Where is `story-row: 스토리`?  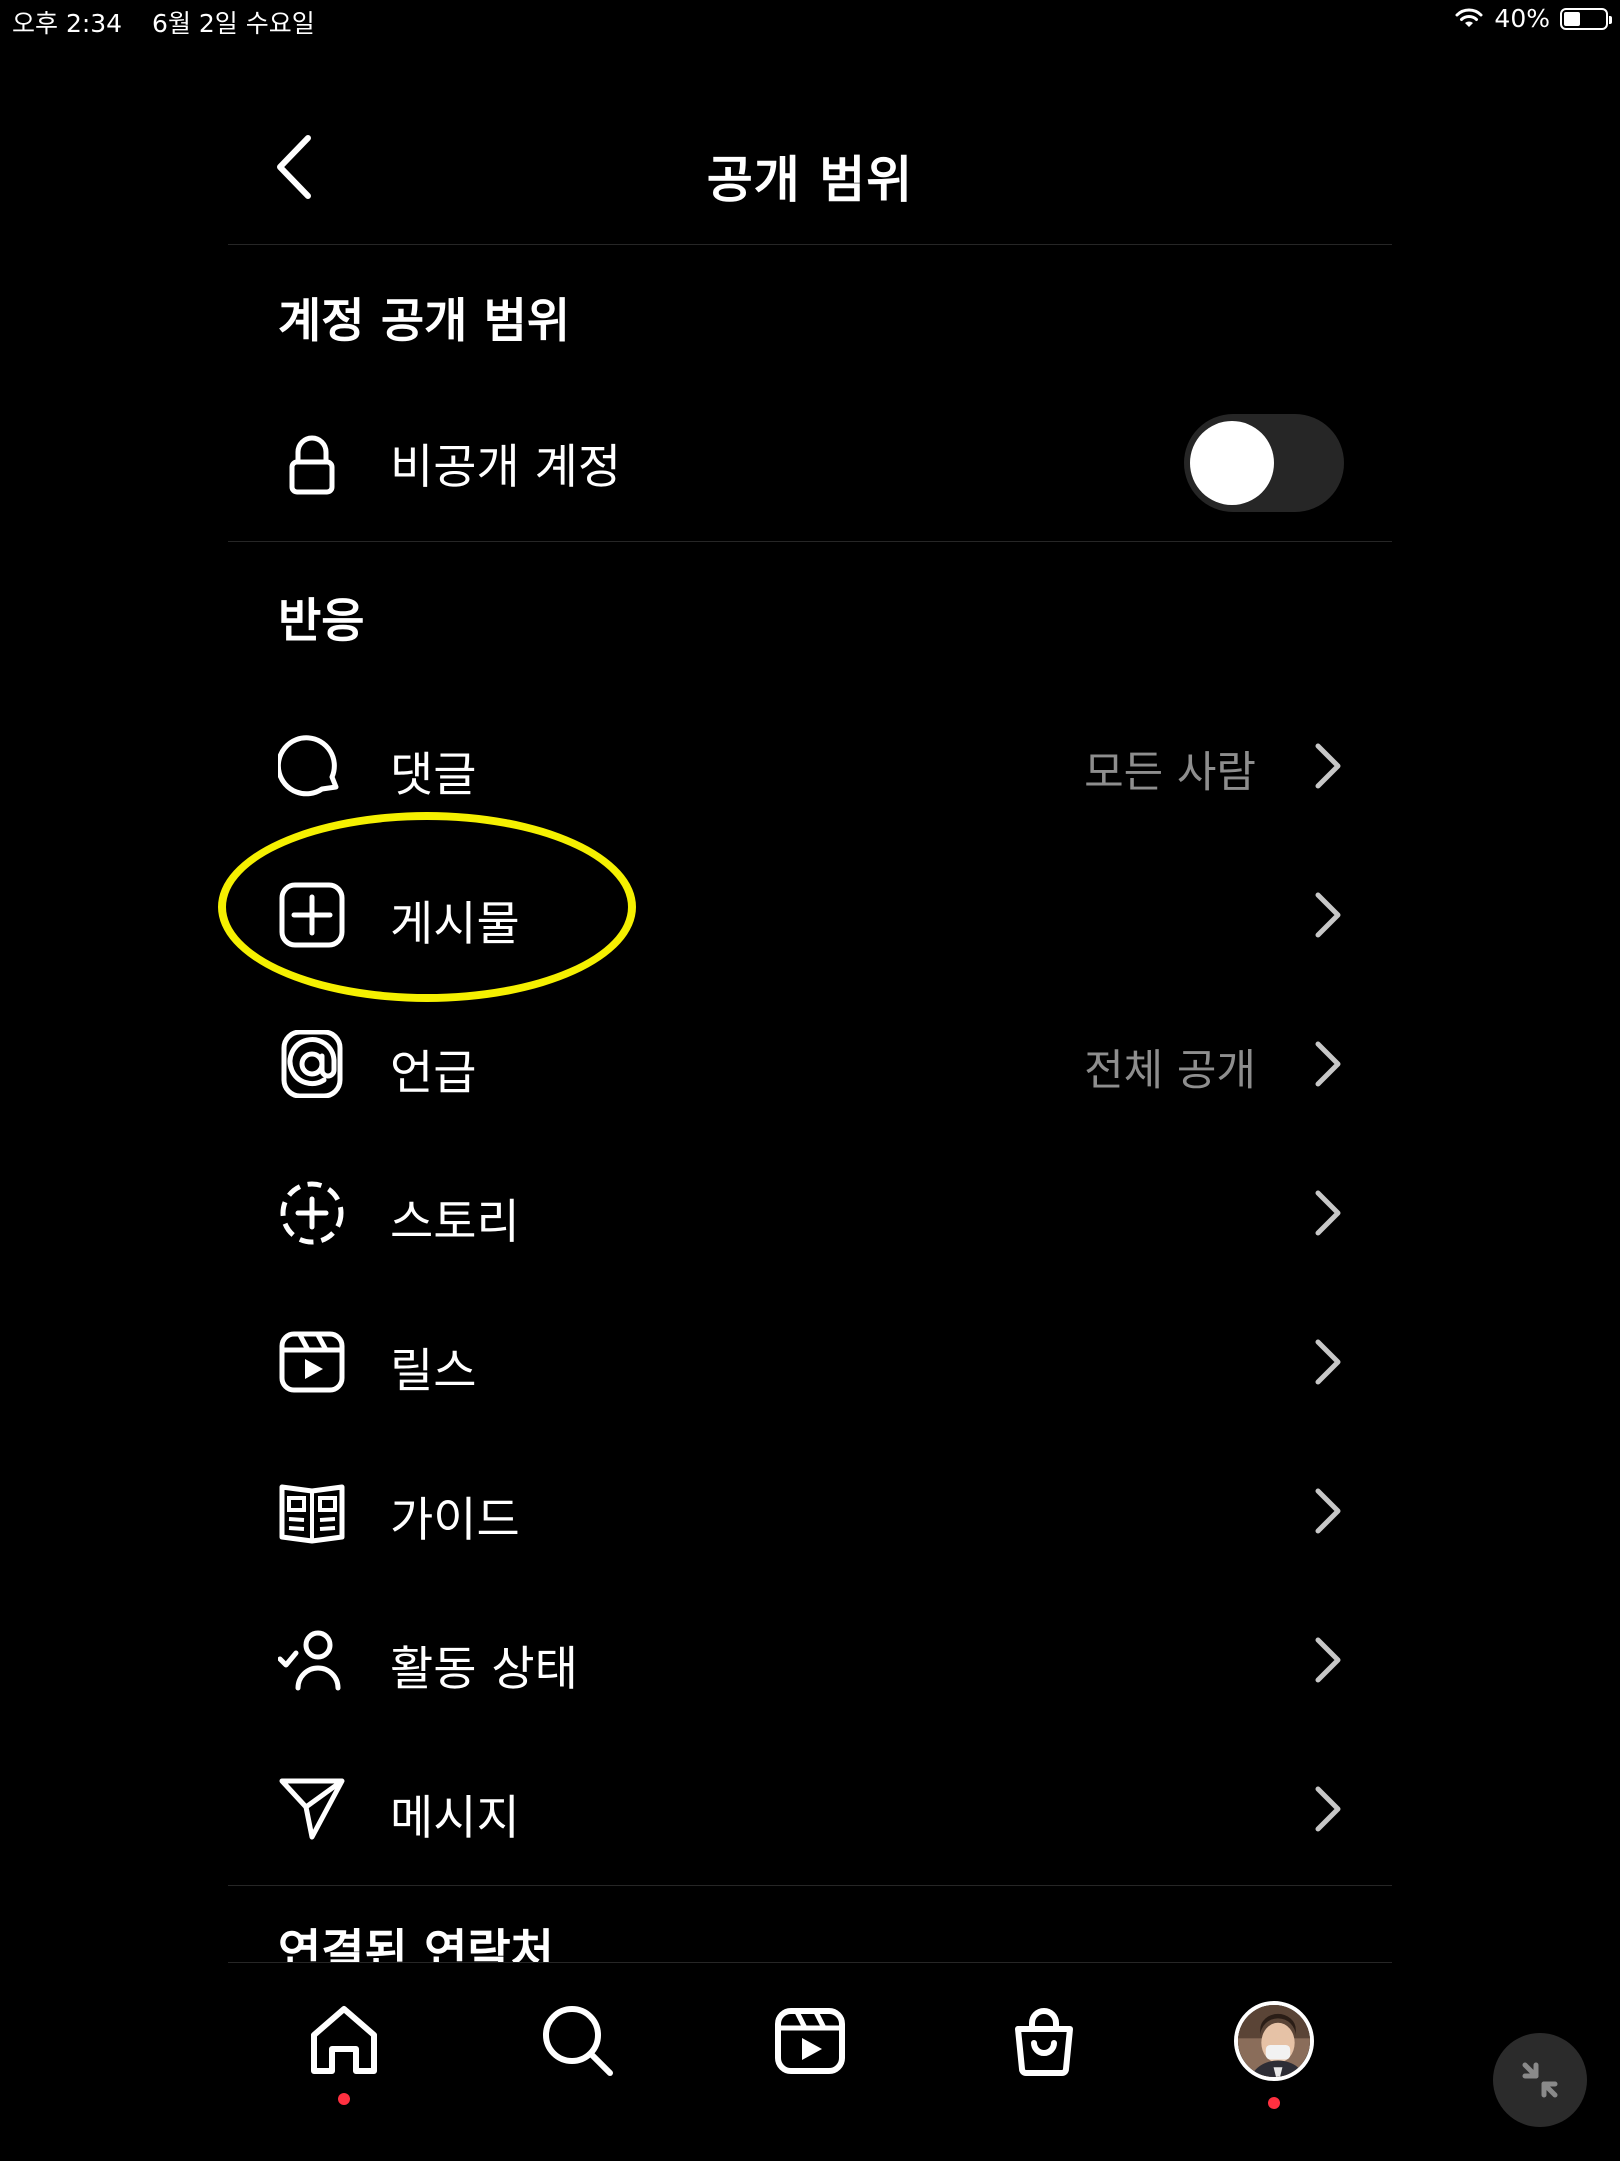 story-row: 스토리 is located at coordinates (810, 1213).